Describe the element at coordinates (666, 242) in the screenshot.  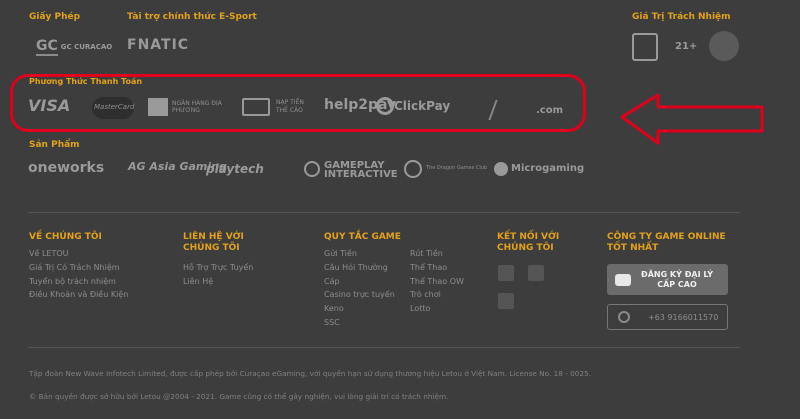
I see `company-title: CÔNG TY GAME ONLINE TỐT NHẤT` at that location.